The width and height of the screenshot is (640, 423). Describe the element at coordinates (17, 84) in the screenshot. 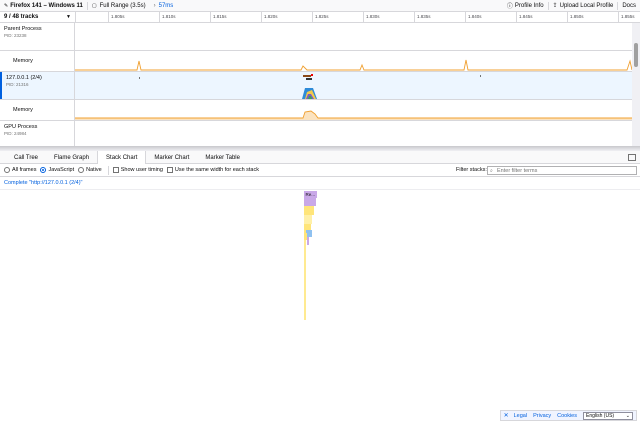

I see `track-pid: PID: 21316` at that location.